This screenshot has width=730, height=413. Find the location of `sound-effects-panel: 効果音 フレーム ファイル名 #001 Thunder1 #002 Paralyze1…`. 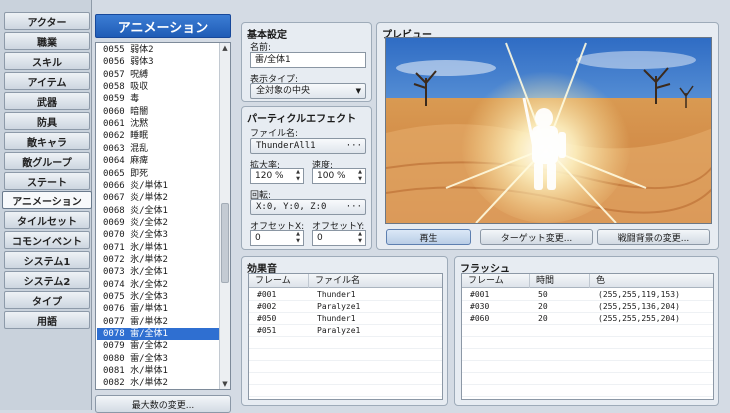

sound-effects-panel: 効果音 フレーム ファイル名 #001 Thunder1 #002 Paralyze1… is located at coordinates (344, 331).